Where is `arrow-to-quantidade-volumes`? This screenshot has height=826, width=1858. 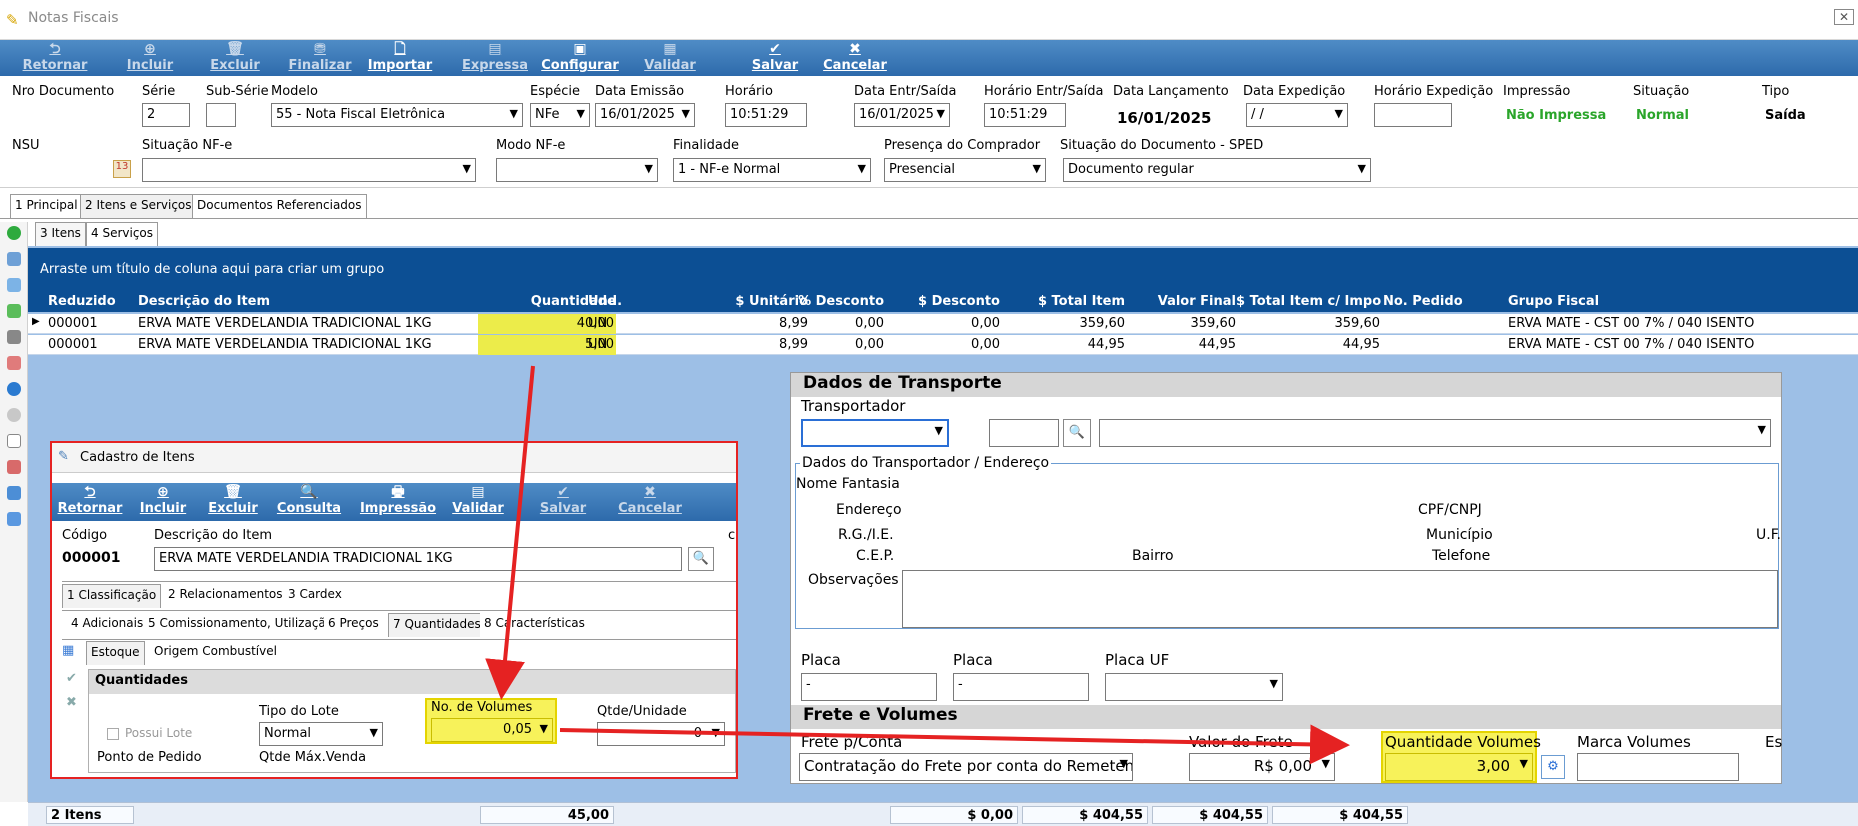
arrow-to-quantidade-volumes is located at coordinates (954, 744).